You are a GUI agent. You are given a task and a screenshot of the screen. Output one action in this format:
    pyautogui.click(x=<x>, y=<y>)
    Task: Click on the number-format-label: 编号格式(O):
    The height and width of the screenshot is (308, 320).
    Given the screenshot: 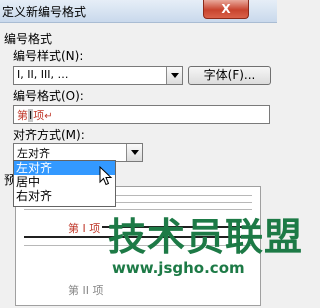 What is the action you would take?
    pyautogui.click(x=48, y=96)
    